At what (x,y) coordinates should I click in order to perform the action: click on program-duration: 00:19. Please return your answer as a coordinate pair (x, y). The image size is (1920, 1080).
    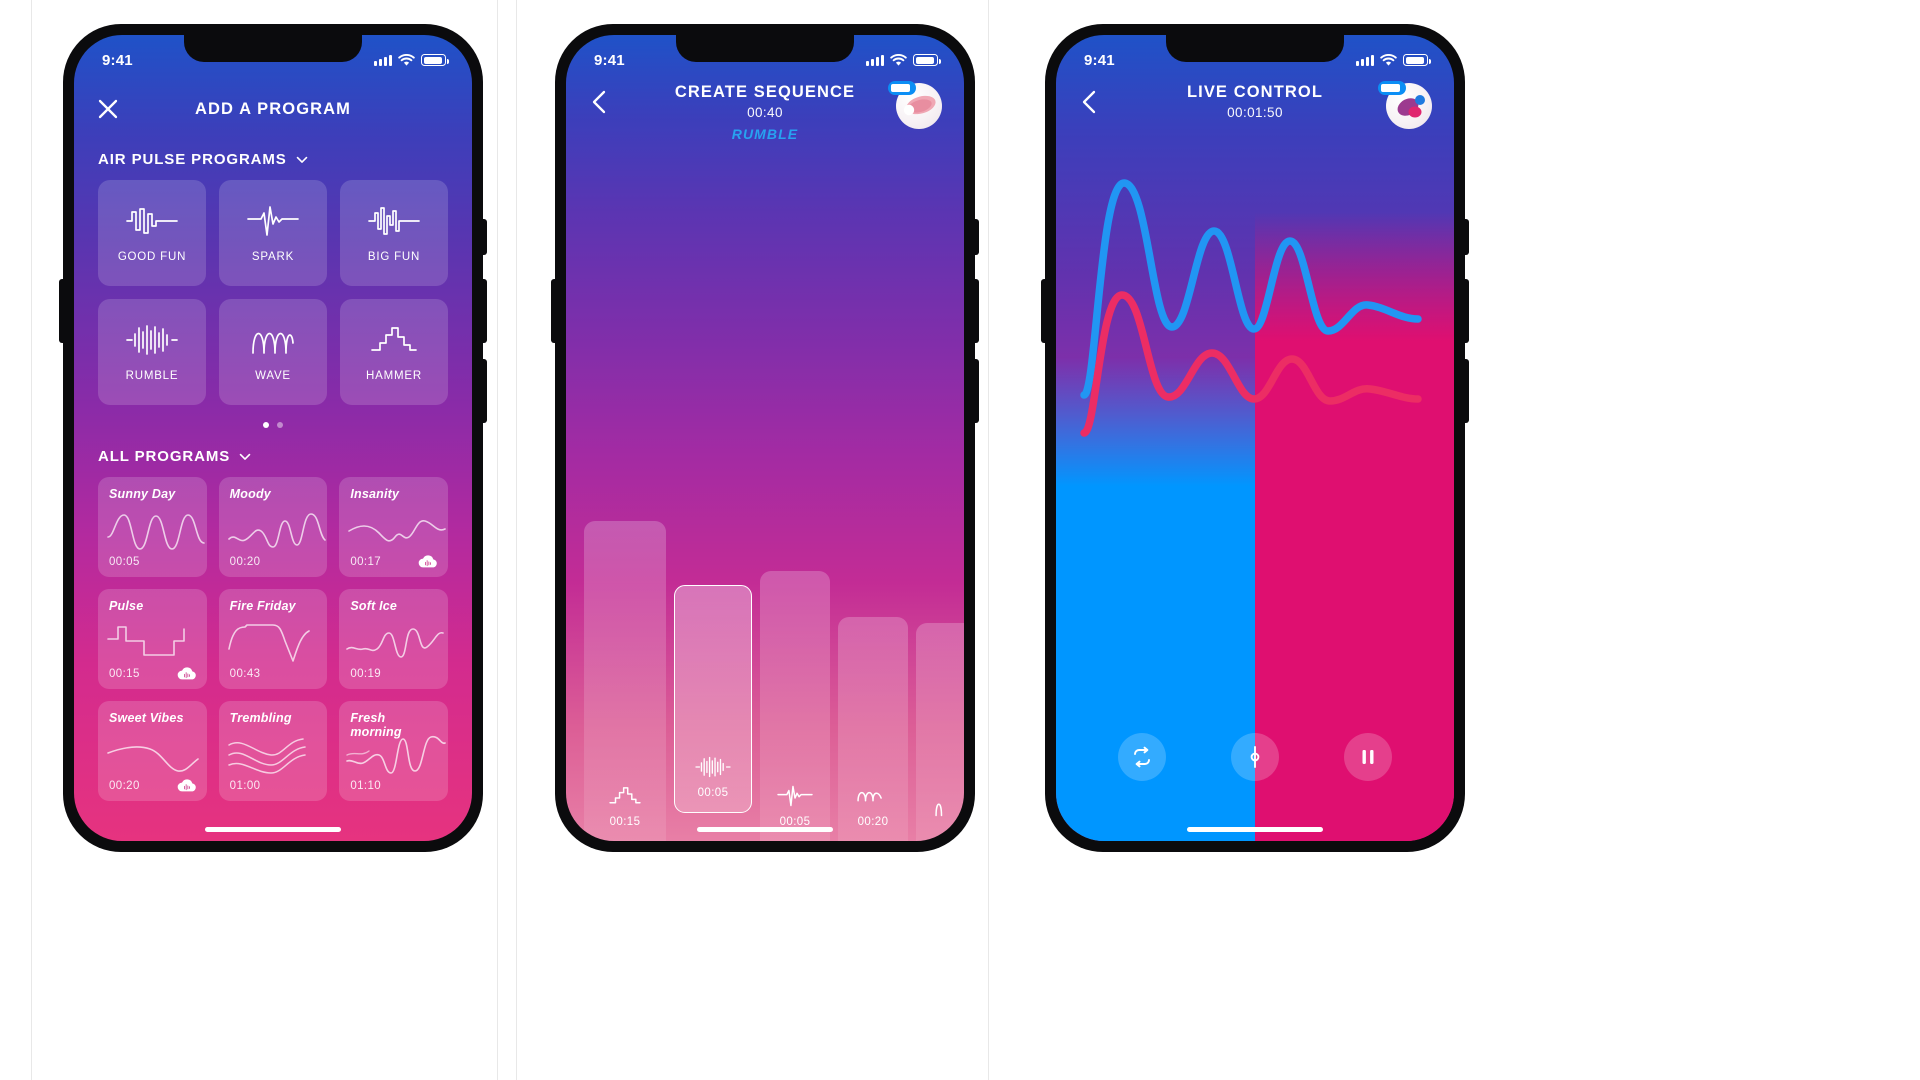
    Looking at the image, I should click on (366, 674).